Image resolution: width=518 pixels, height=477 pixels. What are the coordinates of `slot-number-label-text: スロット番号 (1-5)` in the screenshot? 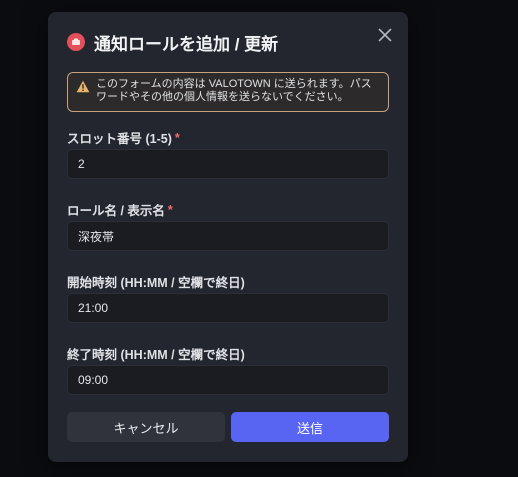 It's located at (119, 139).